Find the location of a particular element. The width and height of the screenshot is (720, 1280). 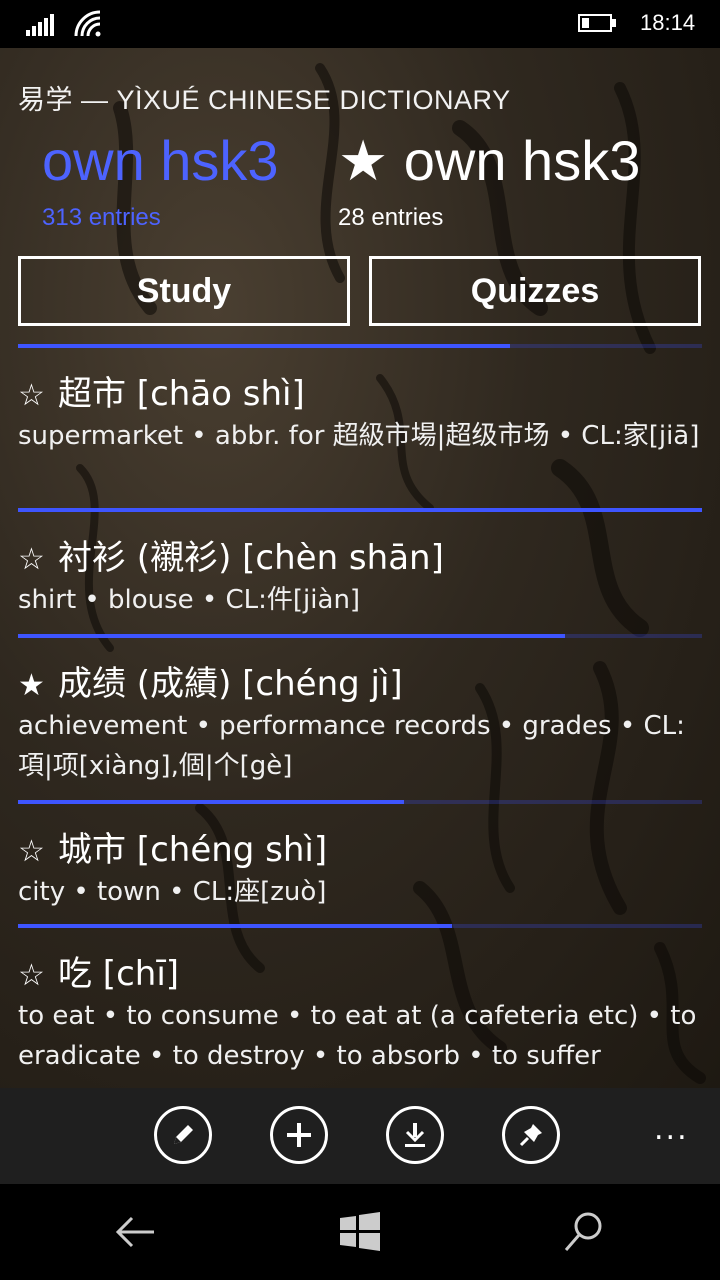

study-button: Study is located at coordinates (184, 291).